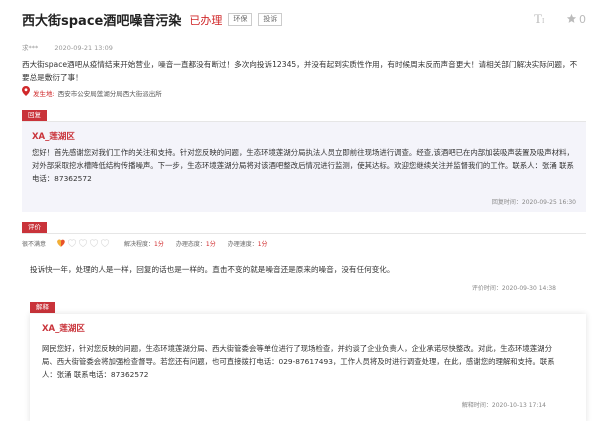 The width and height of the screenshot is (600, 421). I want to click on reply-time-label: 回复时间：, so click(506, 202).